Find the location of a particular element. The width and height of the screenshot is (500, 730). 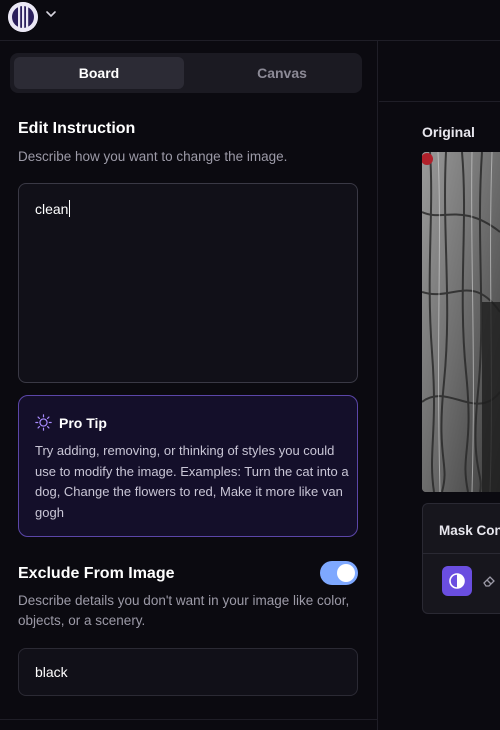

lightbulb-icon is located at coordinates (43, 422).